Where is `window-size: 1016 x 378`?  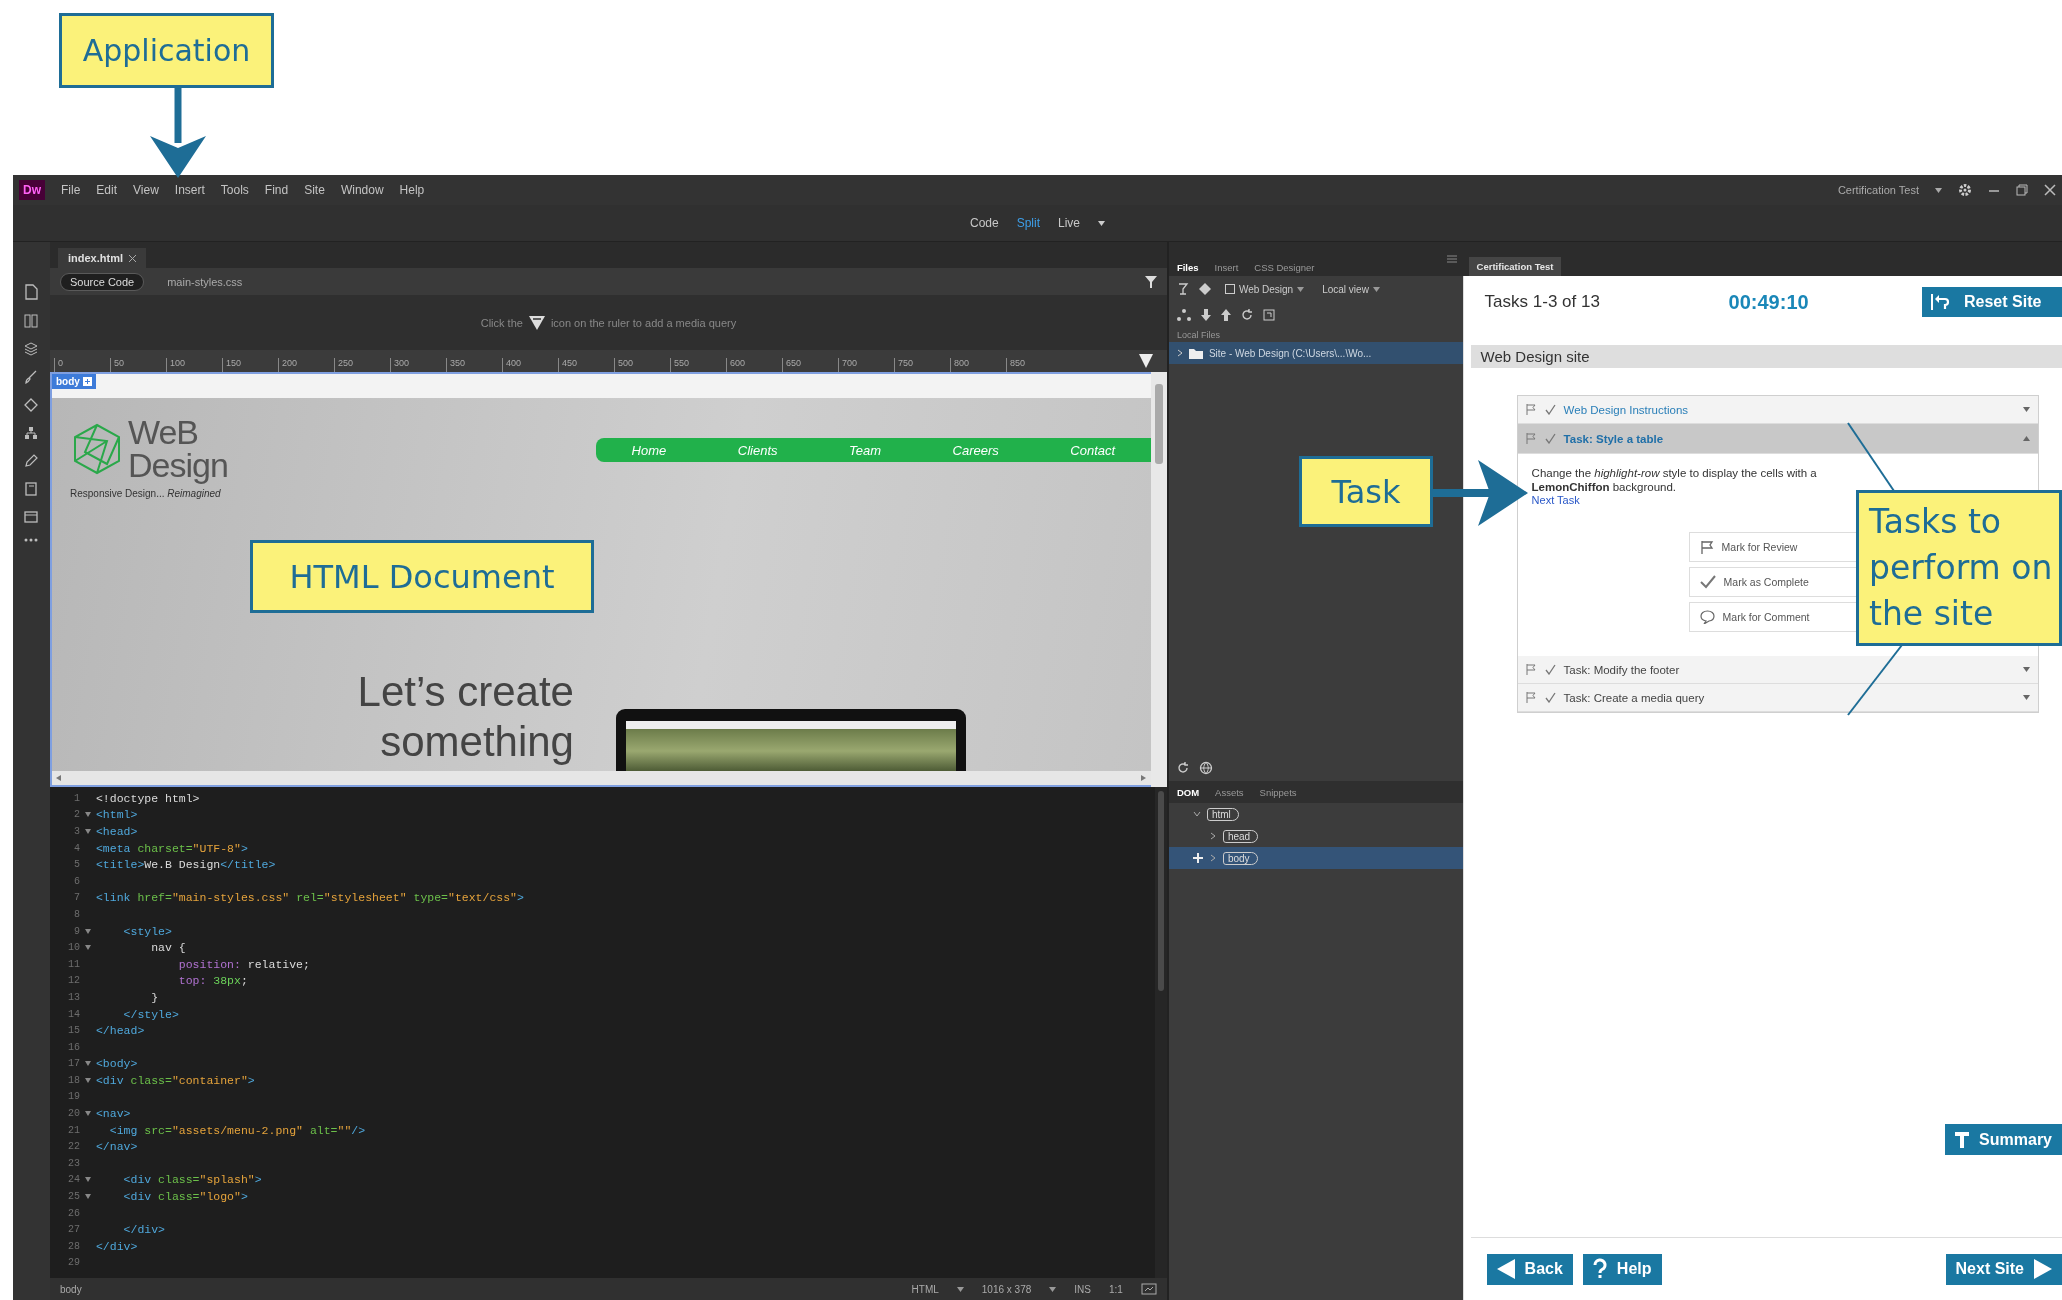 window-size: 1016 x 378 is located at coordinates (1006, 1289).